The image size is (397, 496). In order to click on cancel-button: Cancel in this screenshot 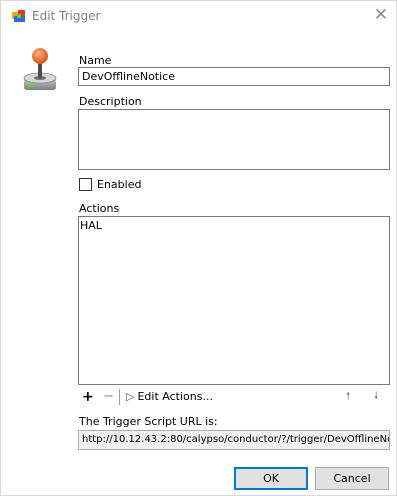, I will do `click(352, 478)`.